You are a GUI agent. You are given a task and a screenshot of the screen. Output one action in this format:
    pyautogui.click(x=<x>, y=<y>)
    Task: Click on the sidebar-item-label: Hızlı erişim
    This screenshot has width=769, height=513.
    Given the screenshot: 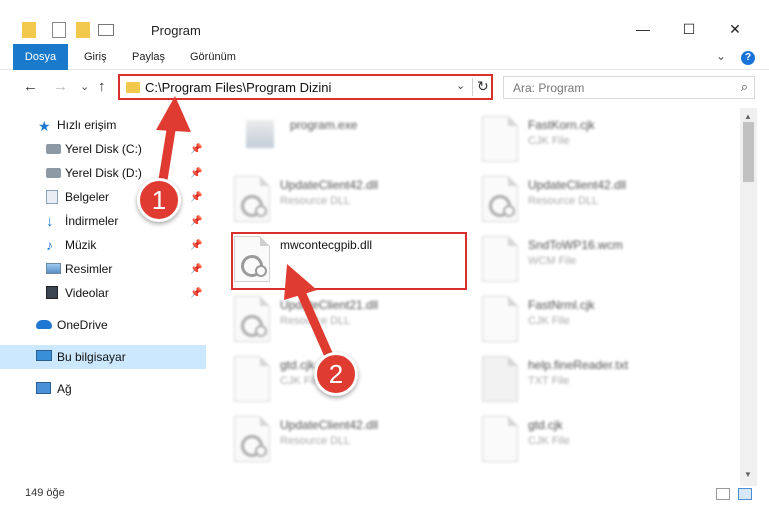 What is the action you would take?
    pyautogui.click(x=87, y=125)
    